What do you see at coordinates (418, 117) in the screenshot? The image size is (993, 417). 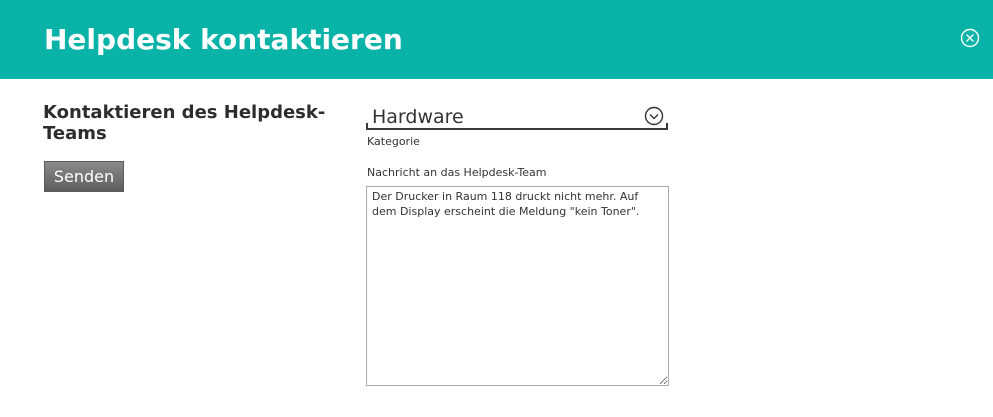 I see `category-select-value: Hardware` at bounding box center [418, 117].